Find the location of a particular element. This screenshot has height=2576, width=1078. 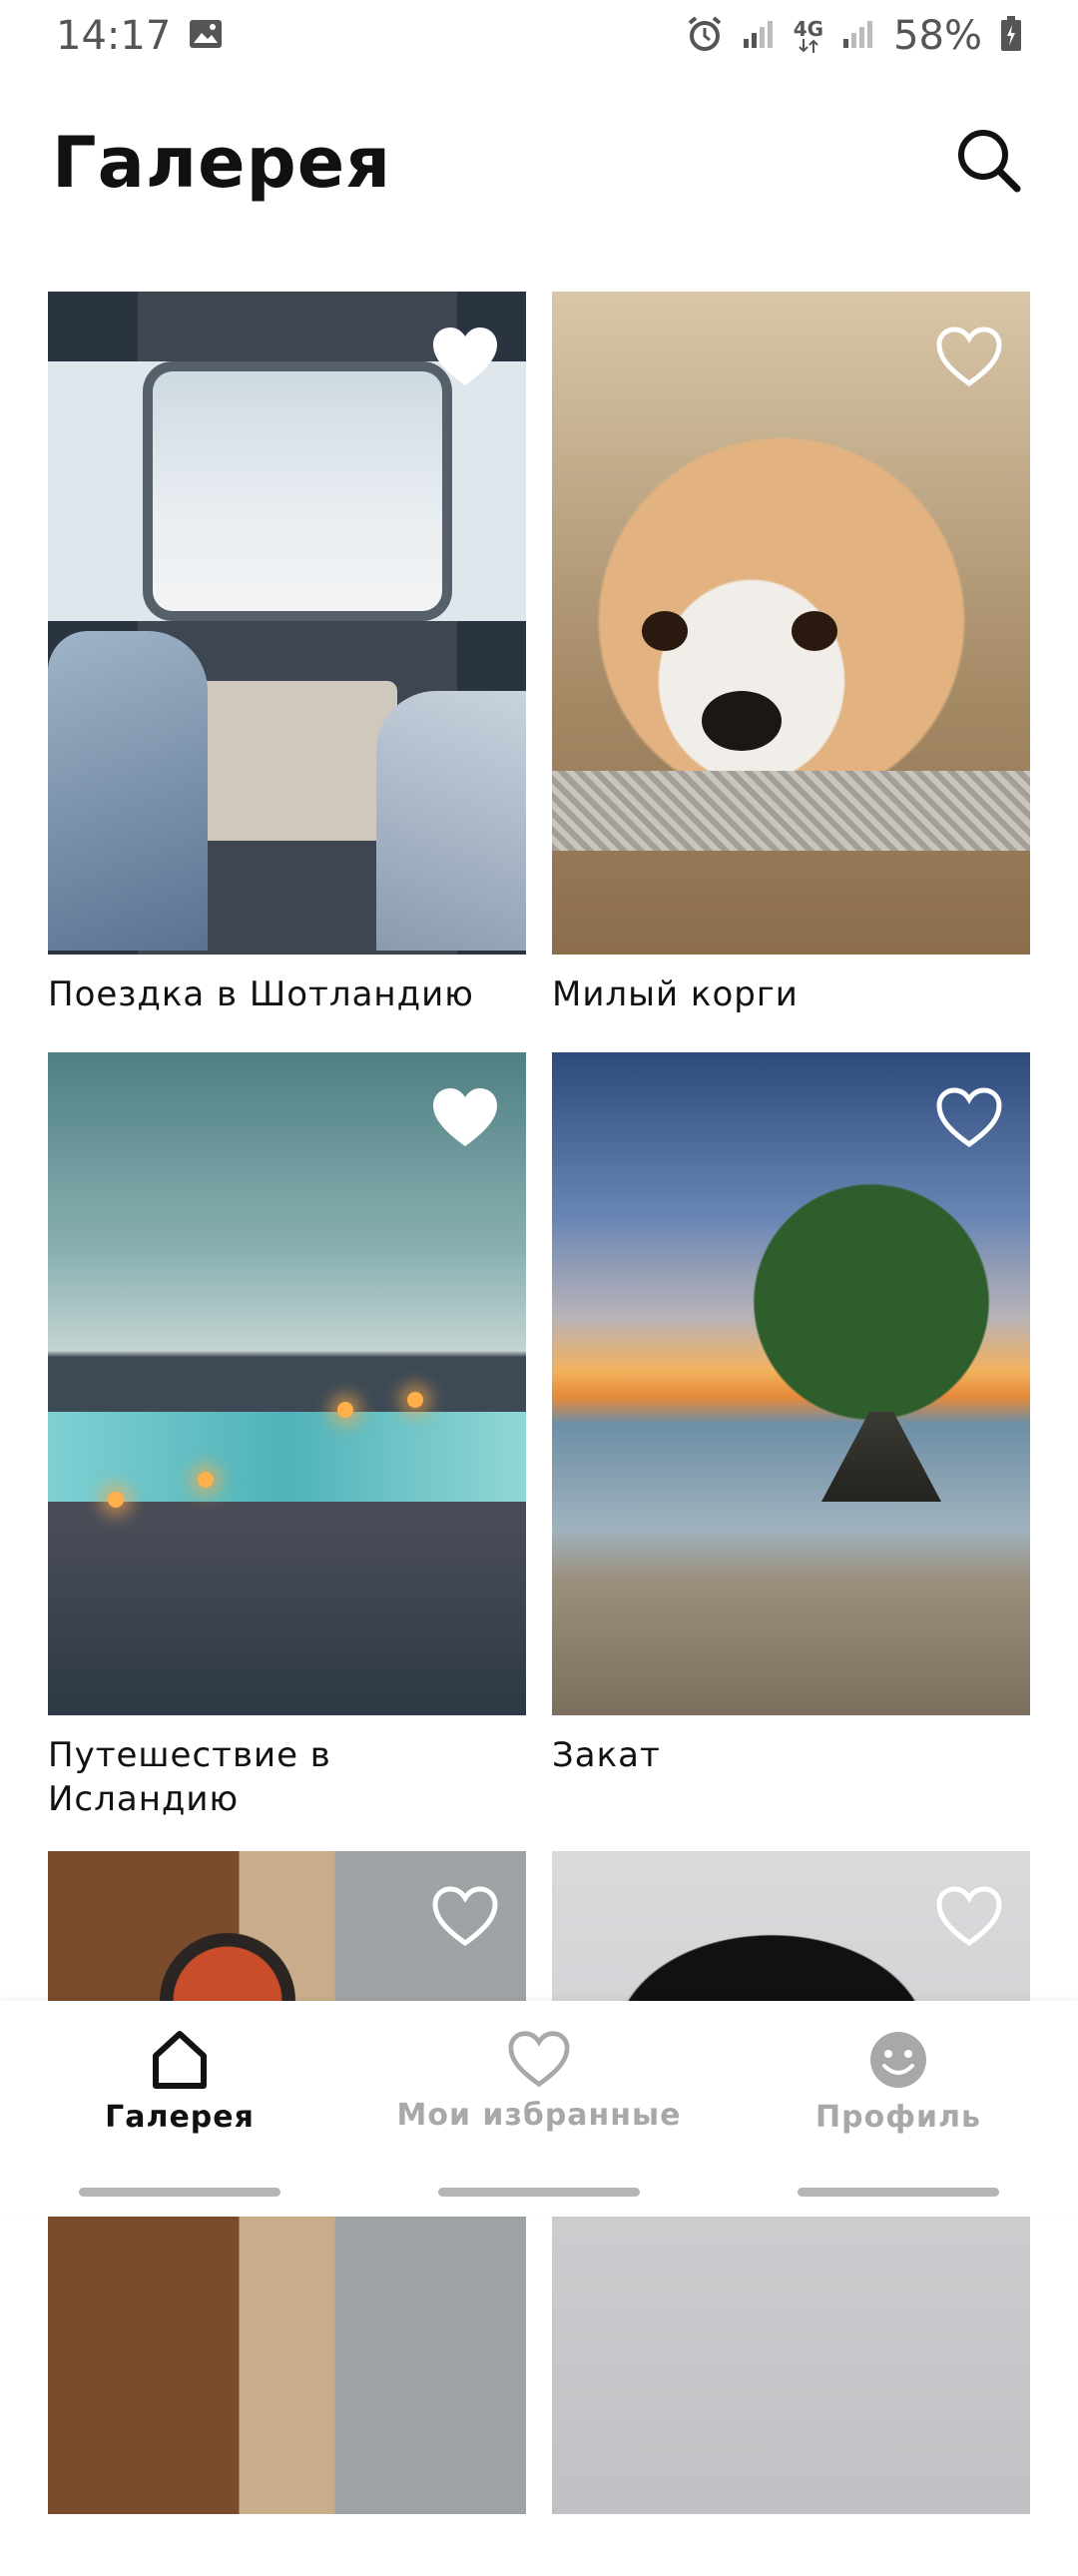

gallery-card: Путешествие в Исландию is located at coordinates (287, 1451).